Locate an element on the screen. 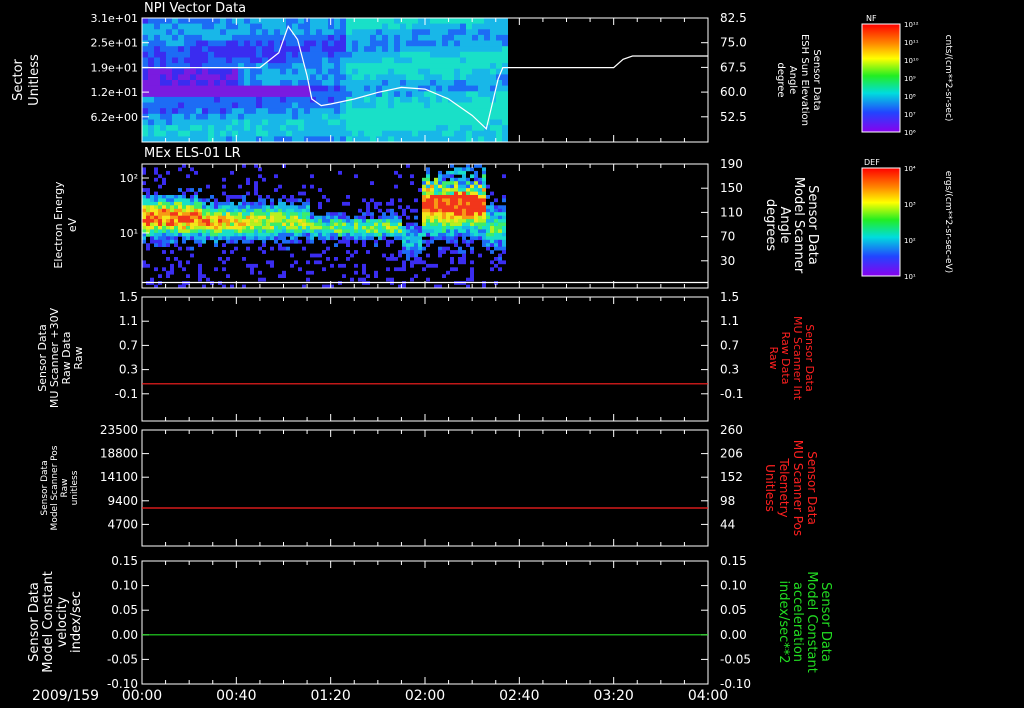 This screenshot has width=1024, height=708. right-tick-label: 30 is located at coordinates (727, 261).